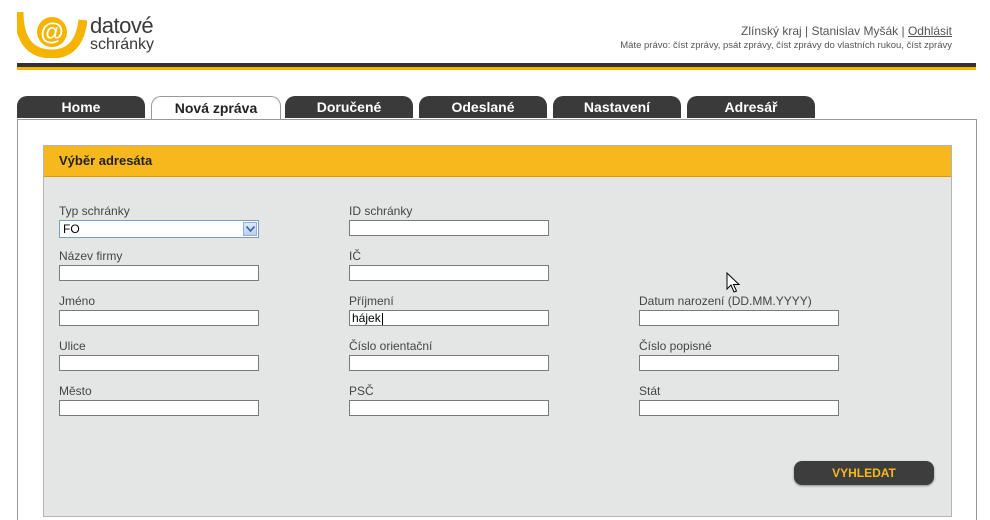 This screenshot has width=990, height=520. What do you see at coordinates (497, 161) in the screenshot?
I see `panel-title: Výběr adresáta` at bounding box center [497, 161].